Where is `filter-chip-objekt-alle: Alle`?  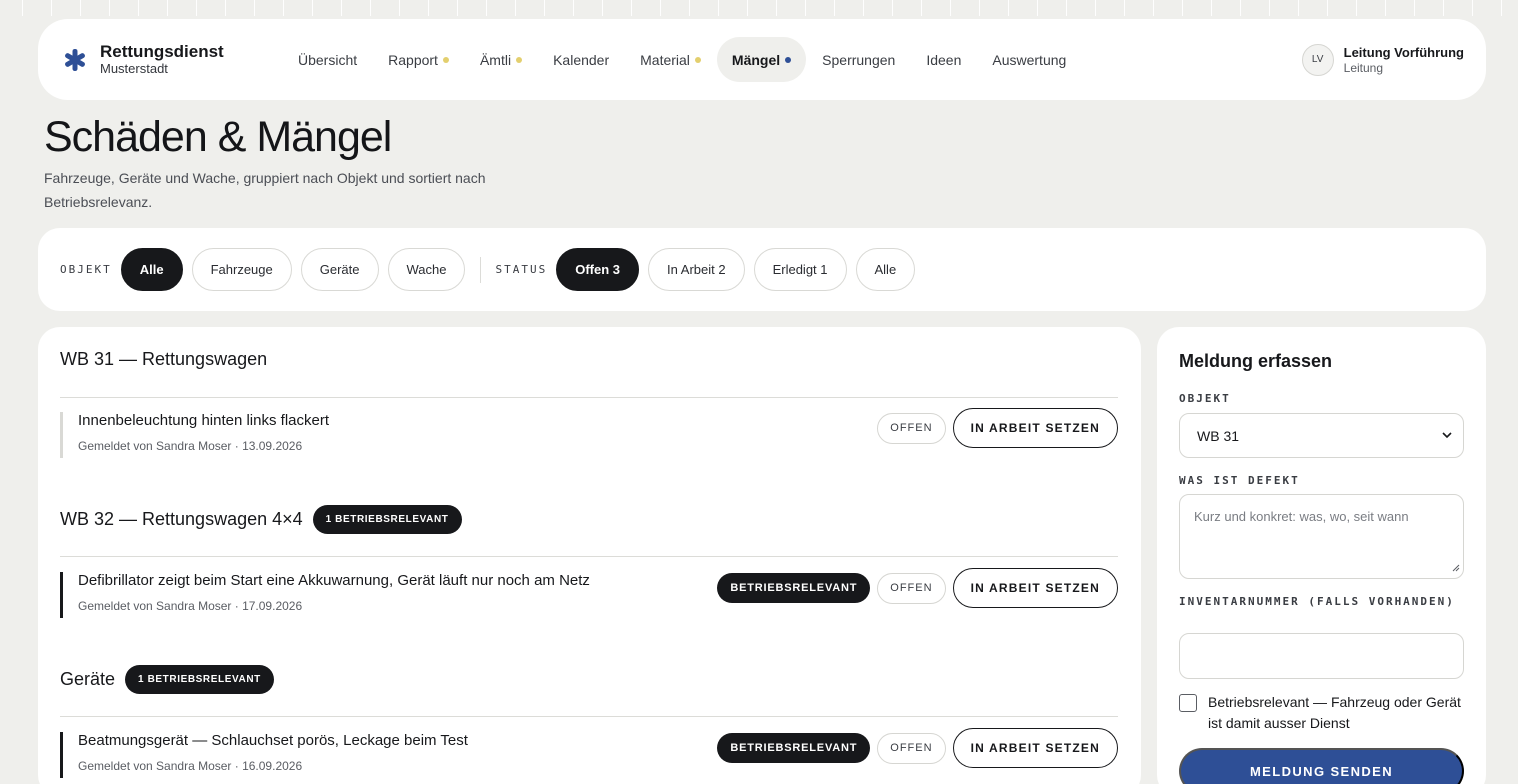
filter-chip-objekt-alle: Alle is located at coordinates (151, 269).